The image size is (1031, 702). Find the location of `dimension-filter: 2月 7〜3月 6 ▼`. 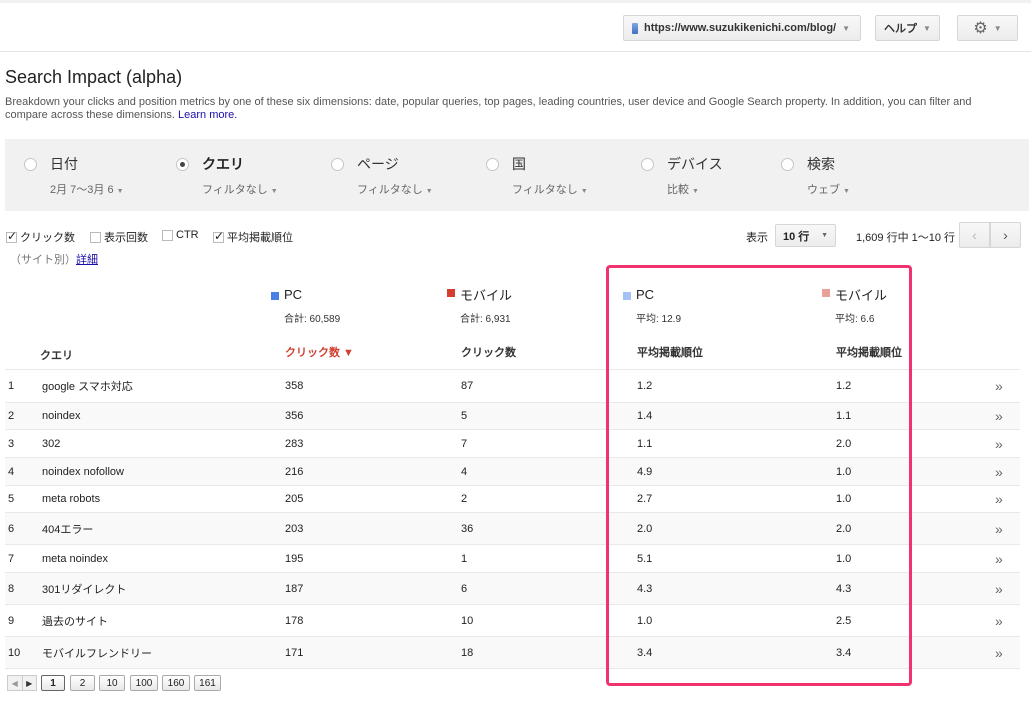

dimension-filter: 2月 7〜3月 6 ▼ is located at coordinates (87, 189).